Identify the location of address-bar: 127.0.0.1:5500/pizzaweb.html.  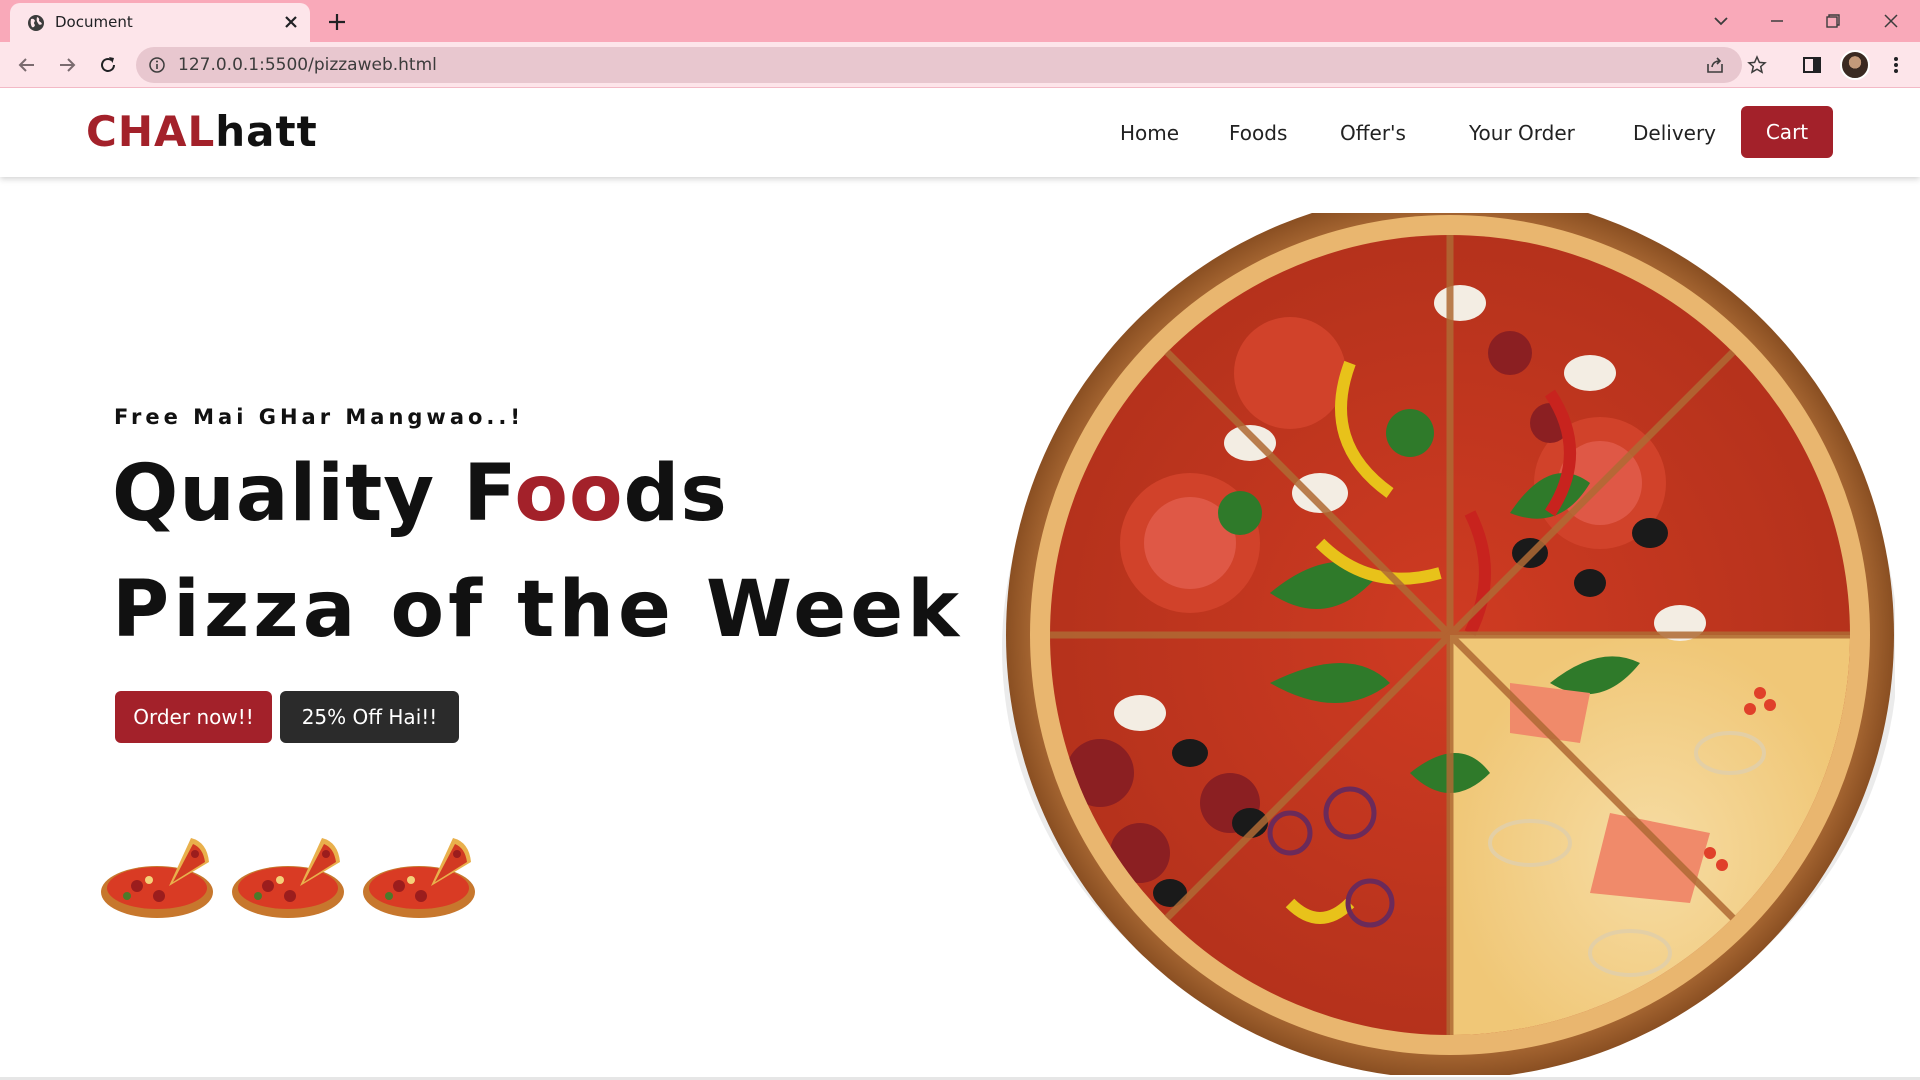
(951, 65).